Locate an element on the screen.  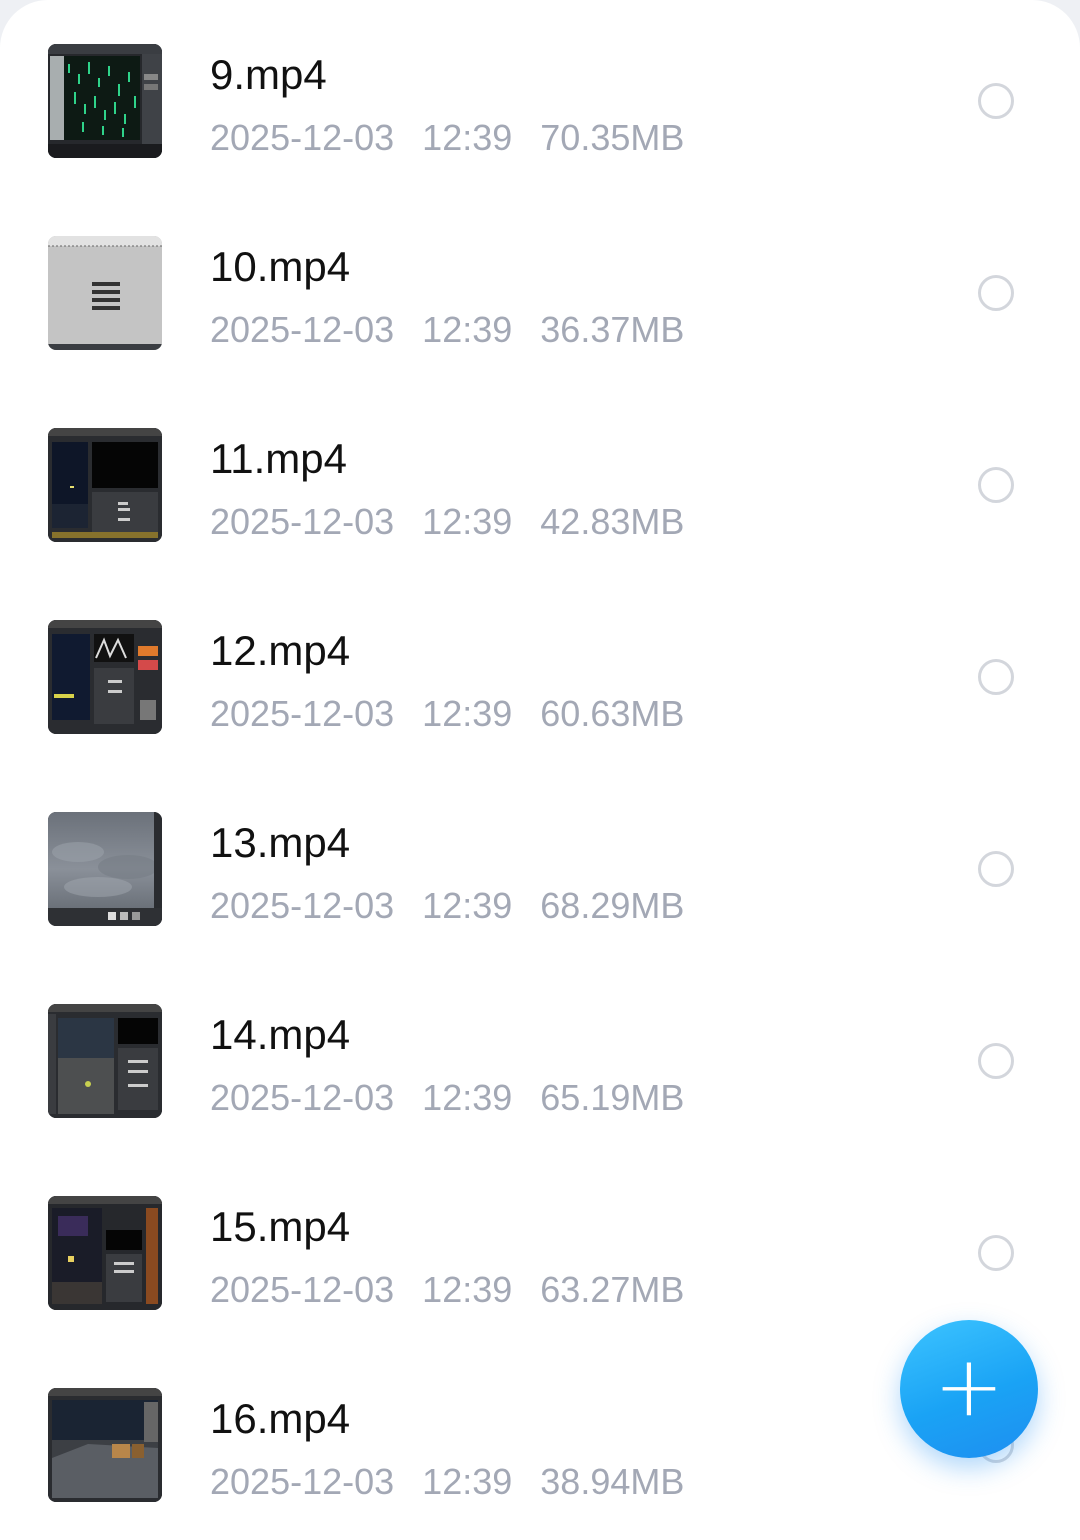
file-meta: 2025-12-03 12:39 63.27MB is located at coordinates (456, 1290).